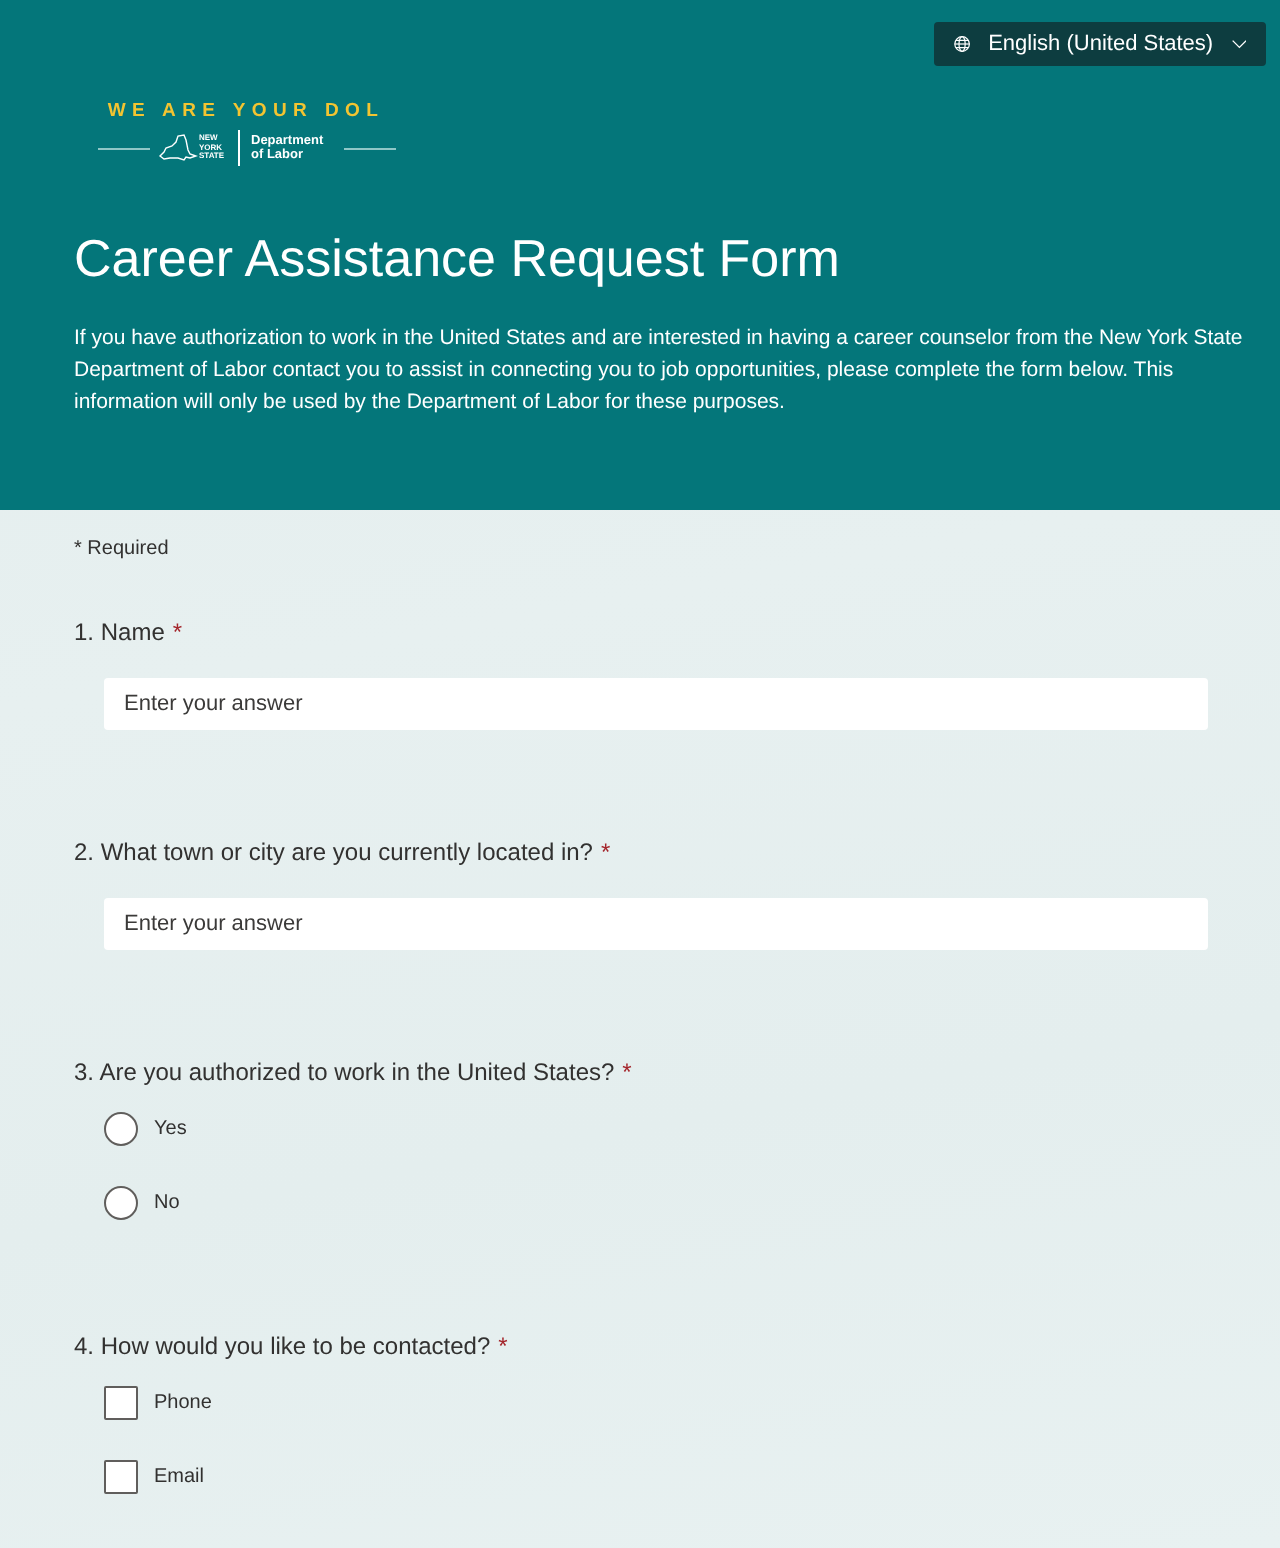 The image size is (1280, 1548). Describe the element at coordinates (962, 44) in the screenshot. I see `globe-icon` at that location.